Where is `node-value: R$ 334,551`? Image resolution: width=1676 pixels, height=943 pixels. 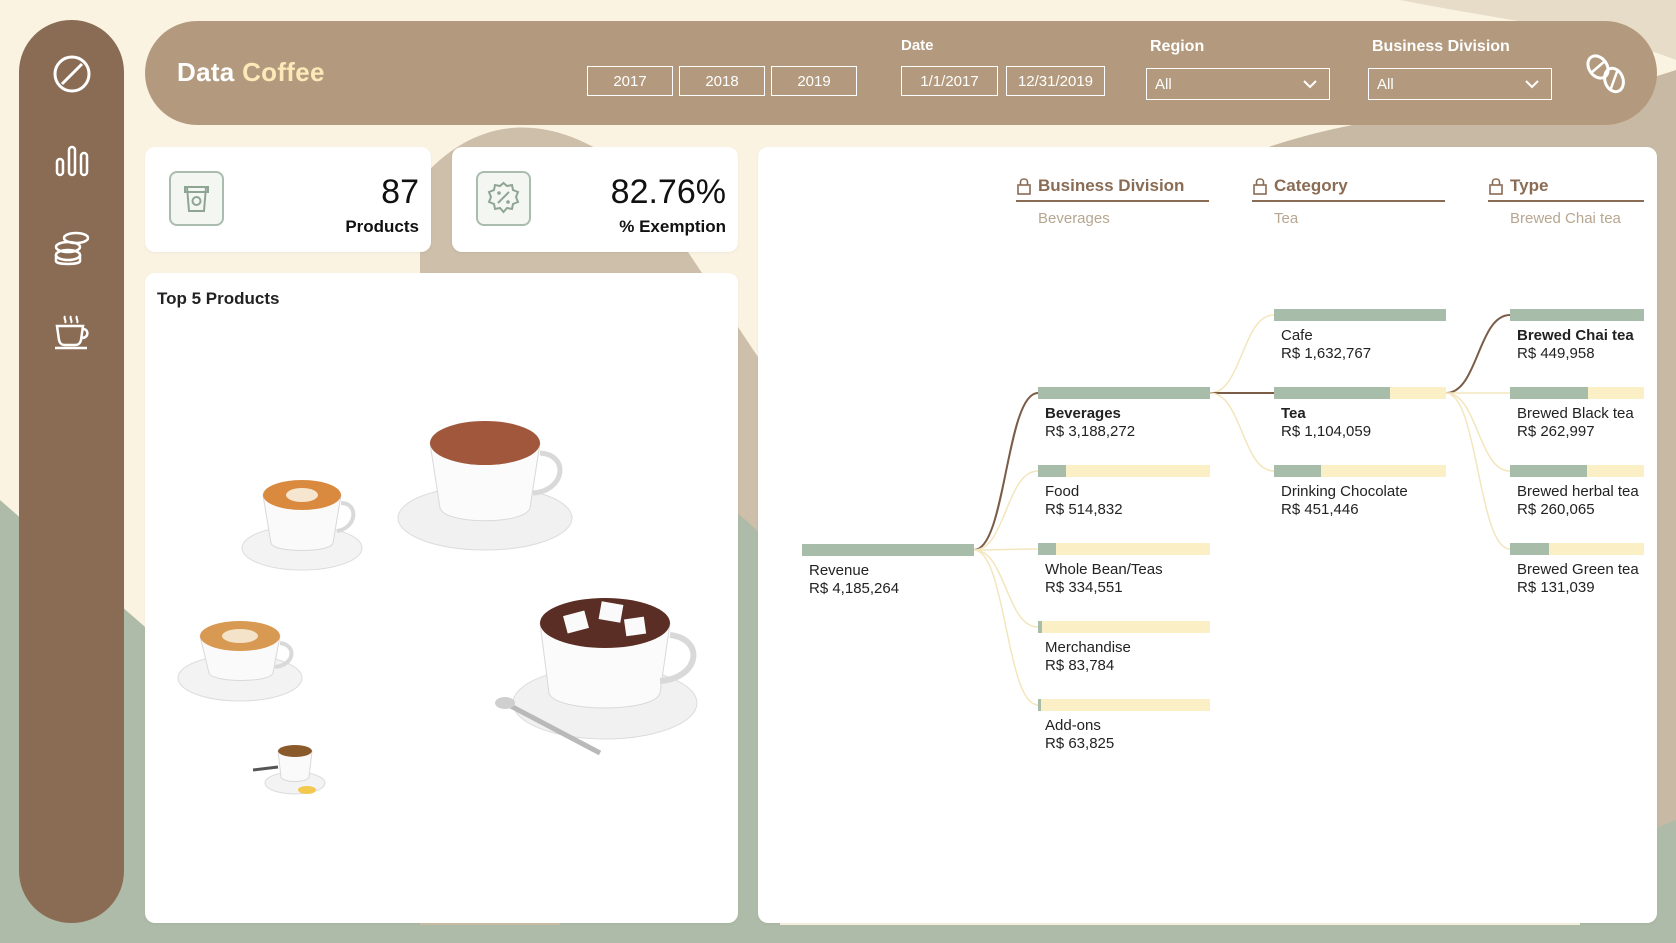
node-value: R$ 334,551 is located at coordinates (1084, 587).